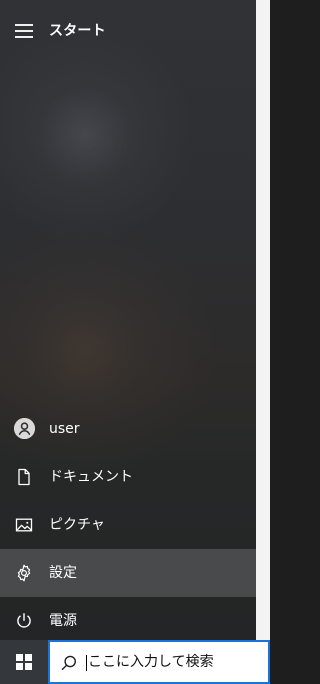 This screenshot has width=320, height=684. What do you see at coordinates (24, 573) in the screenshot?
I see `gear-icon` at bounding box center [24, 573].